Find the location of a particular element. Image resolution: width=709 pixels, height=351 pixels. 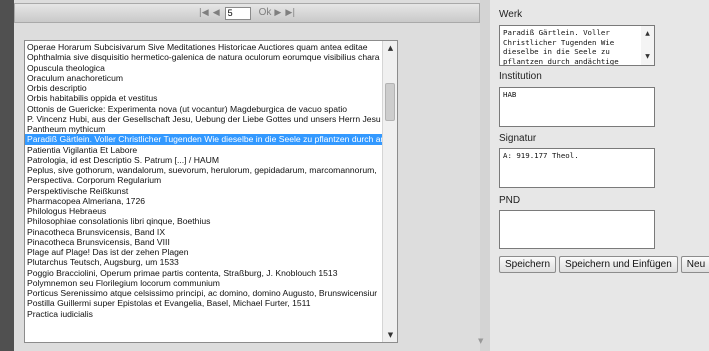

form-button-row: Speichern Speichern und Einfügen Neu is located at coordinates (604, 264).